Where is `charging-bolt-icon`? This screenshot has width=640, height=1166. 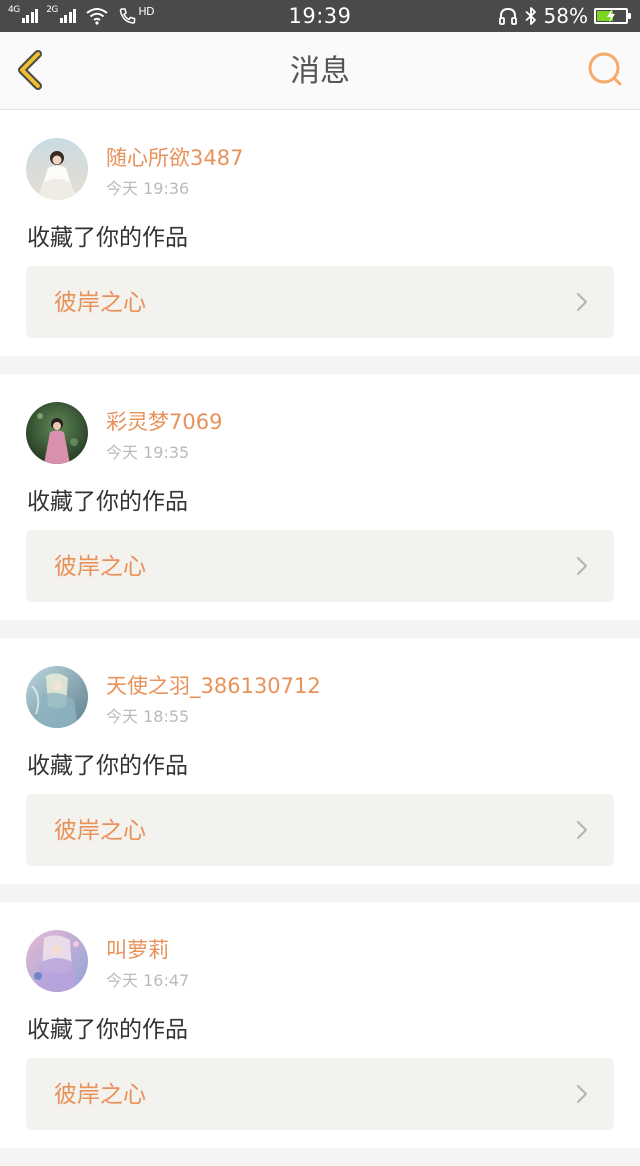 charging-bolt-icon is located at coordinates (611, 16).